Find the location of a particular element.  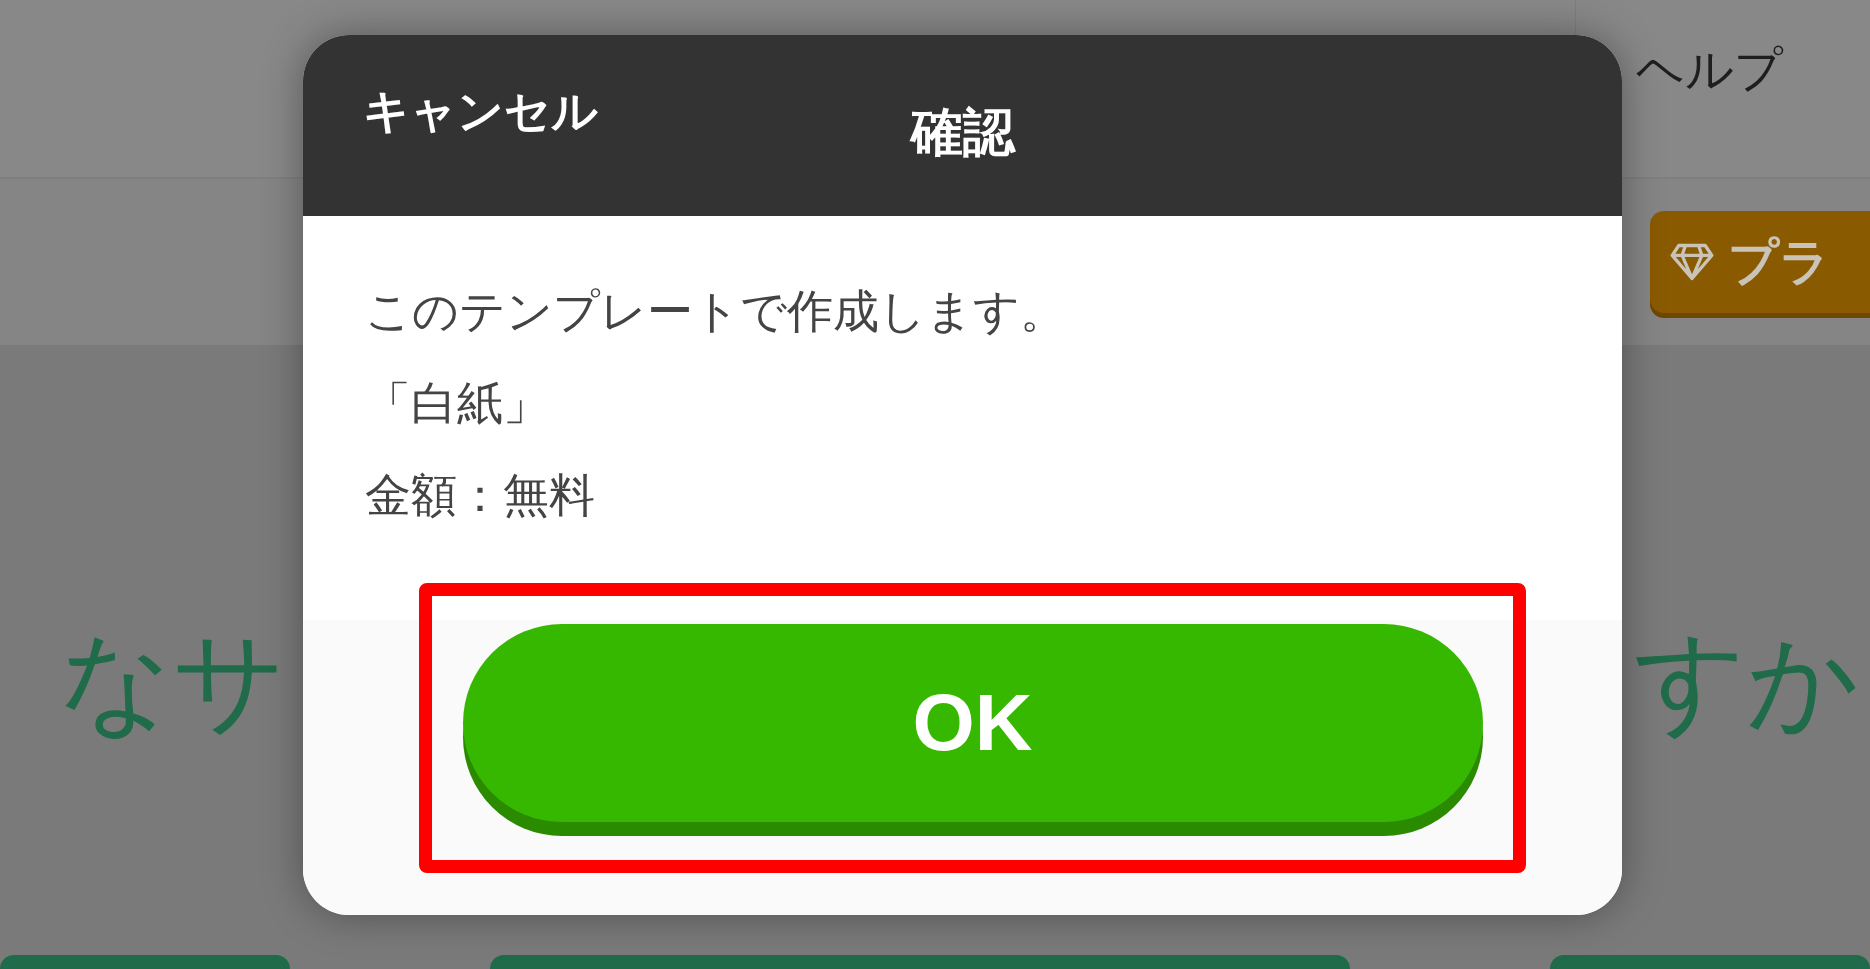

diamond-icon is located at coordinates (1692, 262).